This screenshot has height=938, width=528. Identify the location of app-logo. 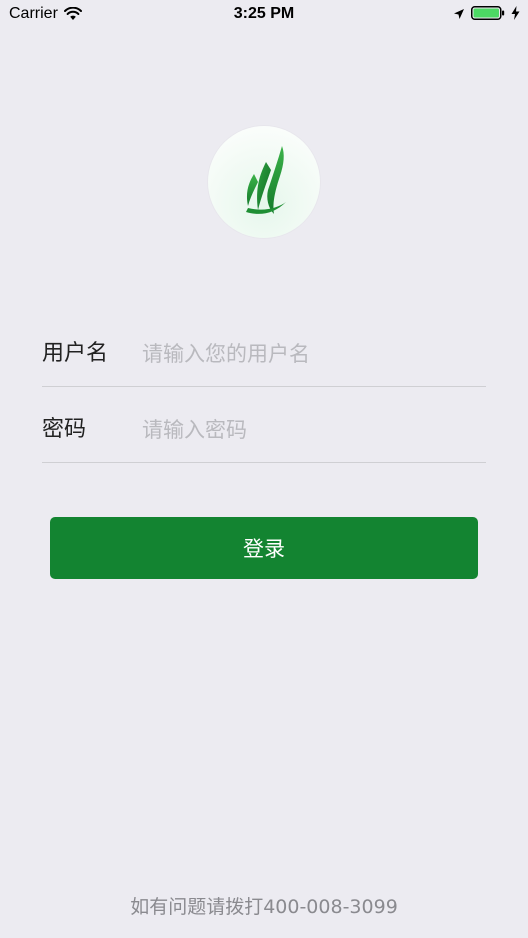
(264, 182).